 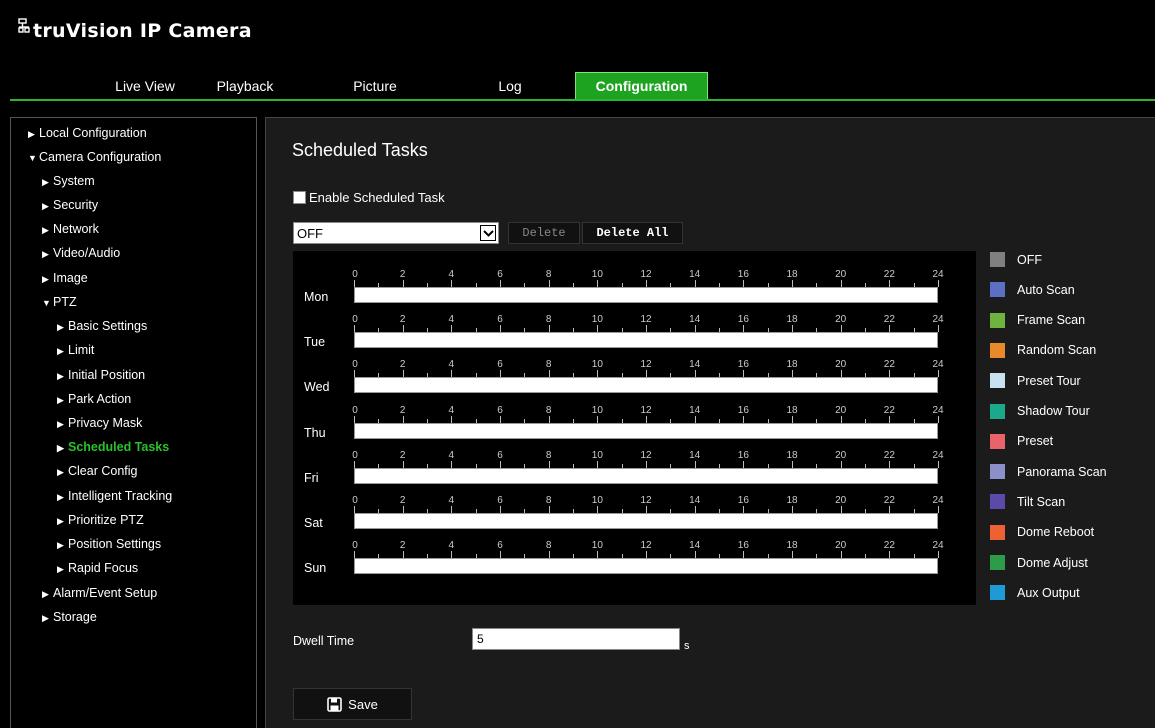 What do you see at coordinates (299, 197) in the screenshot?
I see `enable-scheduled-task-checkbox` at bounding box center [299, 197].